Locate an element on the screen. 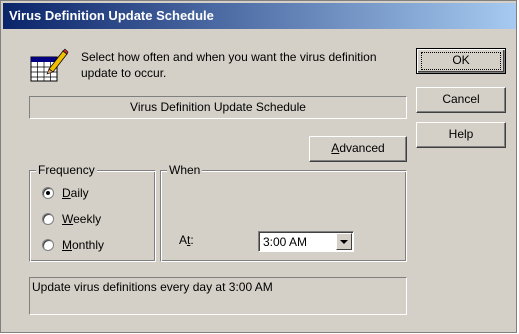 The width and height of the screenshot is (519, 334). at-label: At: is located at coordinates (186, 240).